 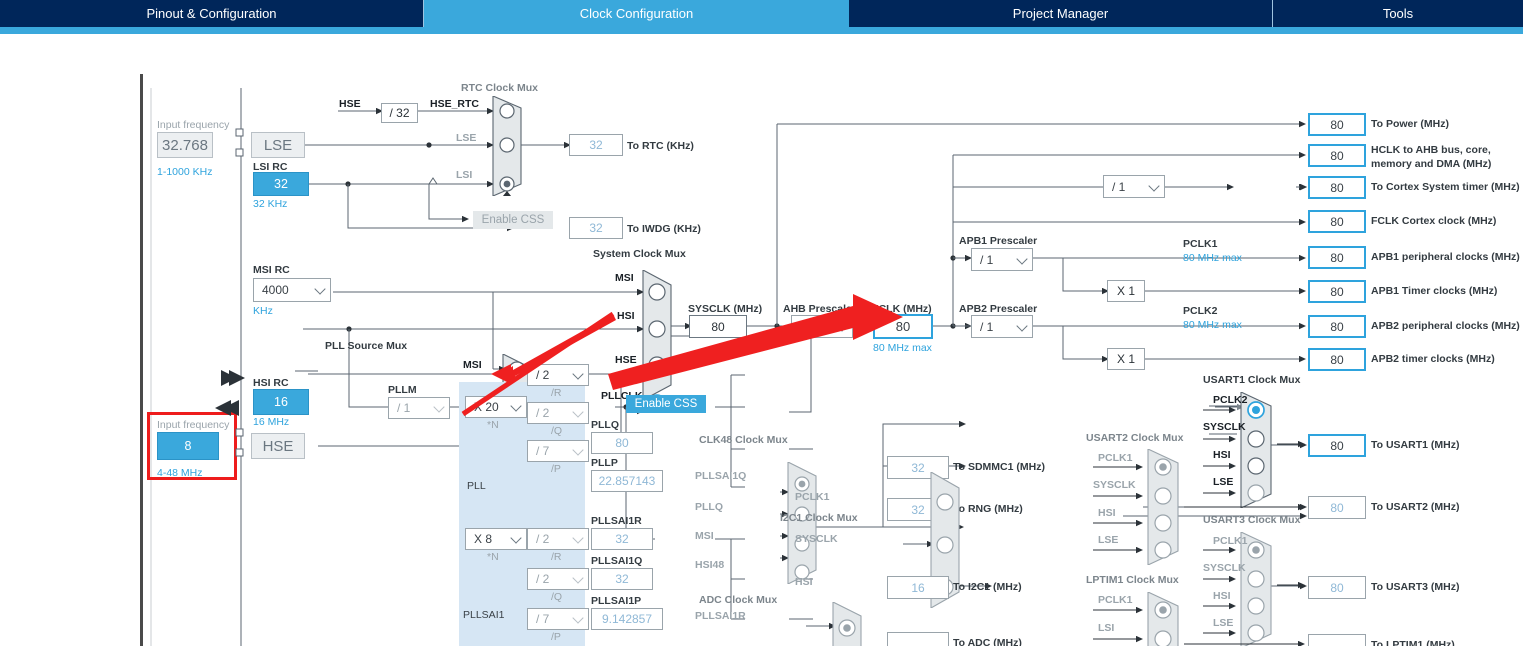 What do you see at coordinates (1165, 619) in the screenshot?
I see `lptim1-clock-mux-shape` at bounding box center [1165, 619].